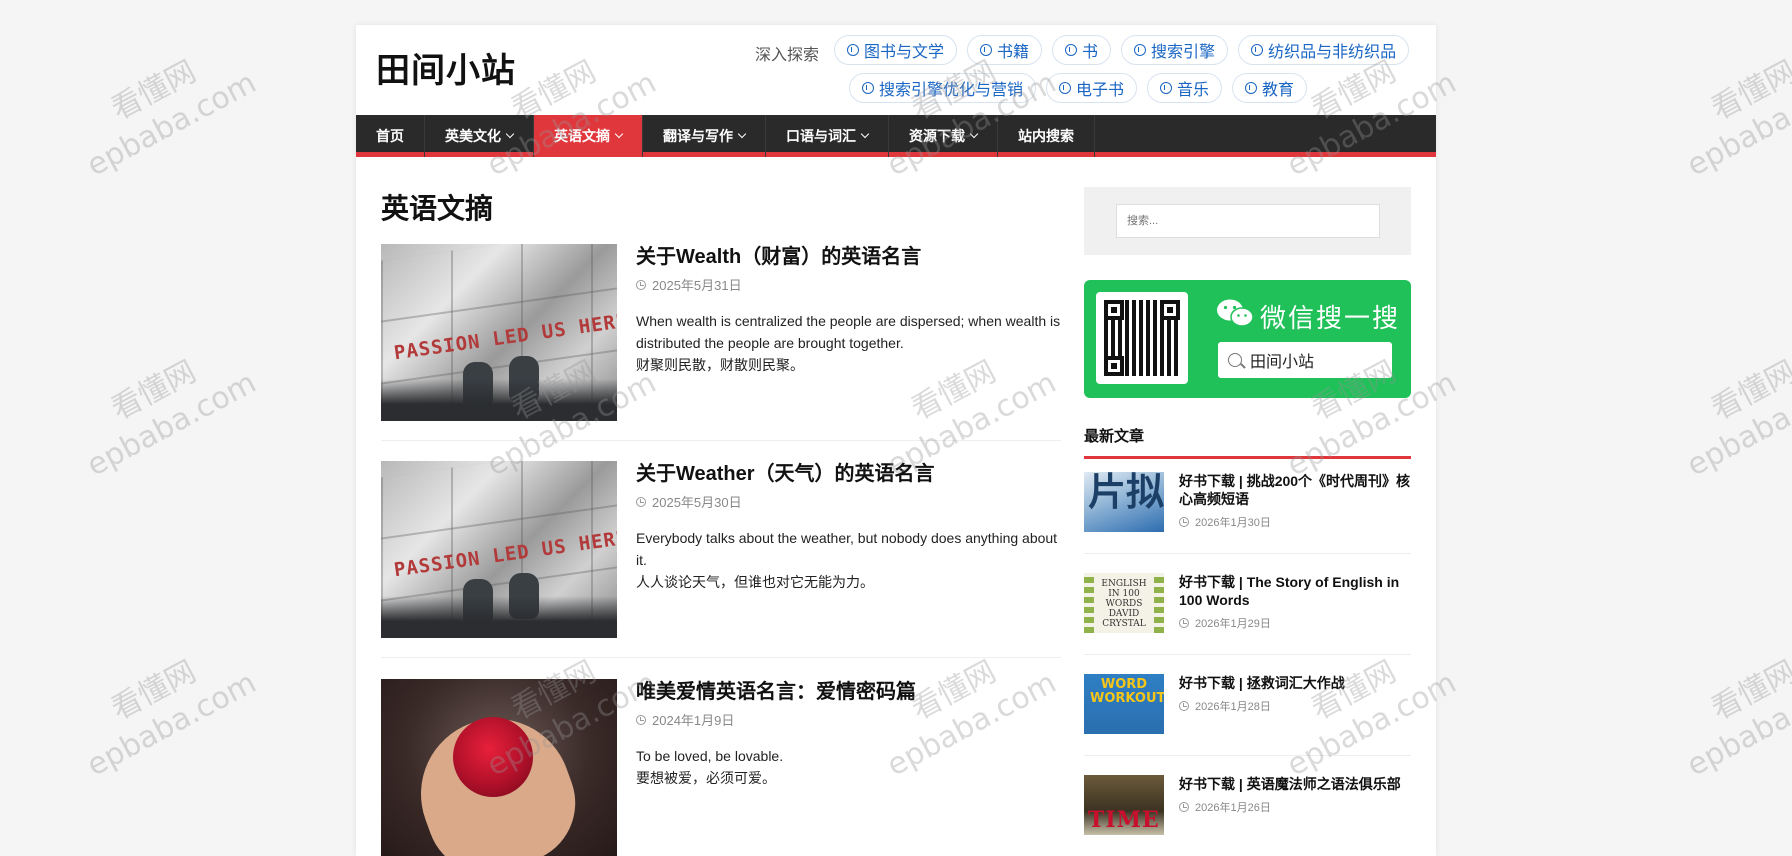 The image size is (1792, 856). What do you see at coordinates (1247, 442) in the screenshot?
I see `recent-posts-title: 最新文章` at bounding box center [1247, 442].